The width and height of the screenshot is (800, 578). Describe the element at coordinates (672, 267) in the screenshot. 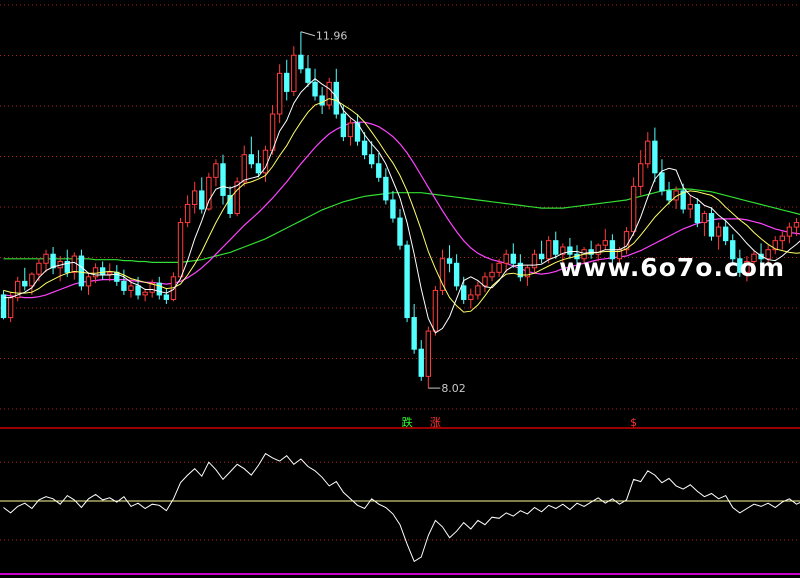

I see `watermark-text: www.6o7o.com` at that location.